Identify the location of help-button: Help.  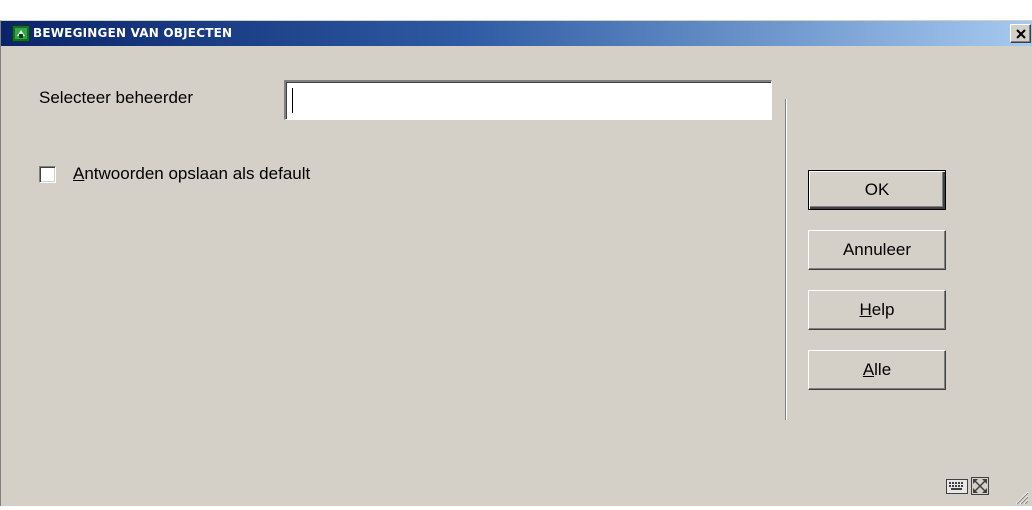
(877, 310).